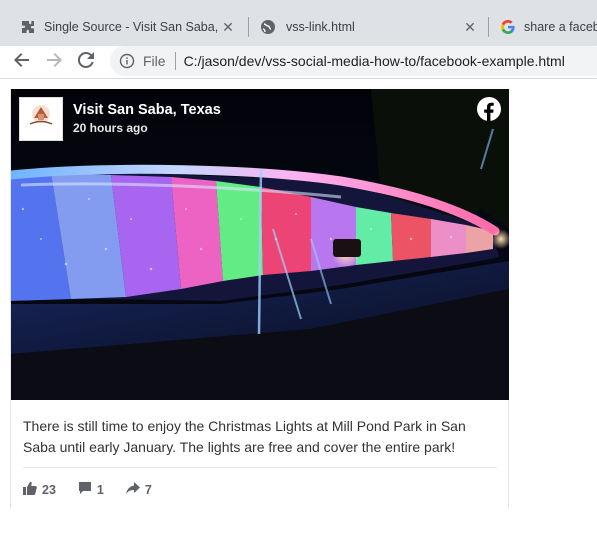  I want to click on globe-icon, so click(268, 27).